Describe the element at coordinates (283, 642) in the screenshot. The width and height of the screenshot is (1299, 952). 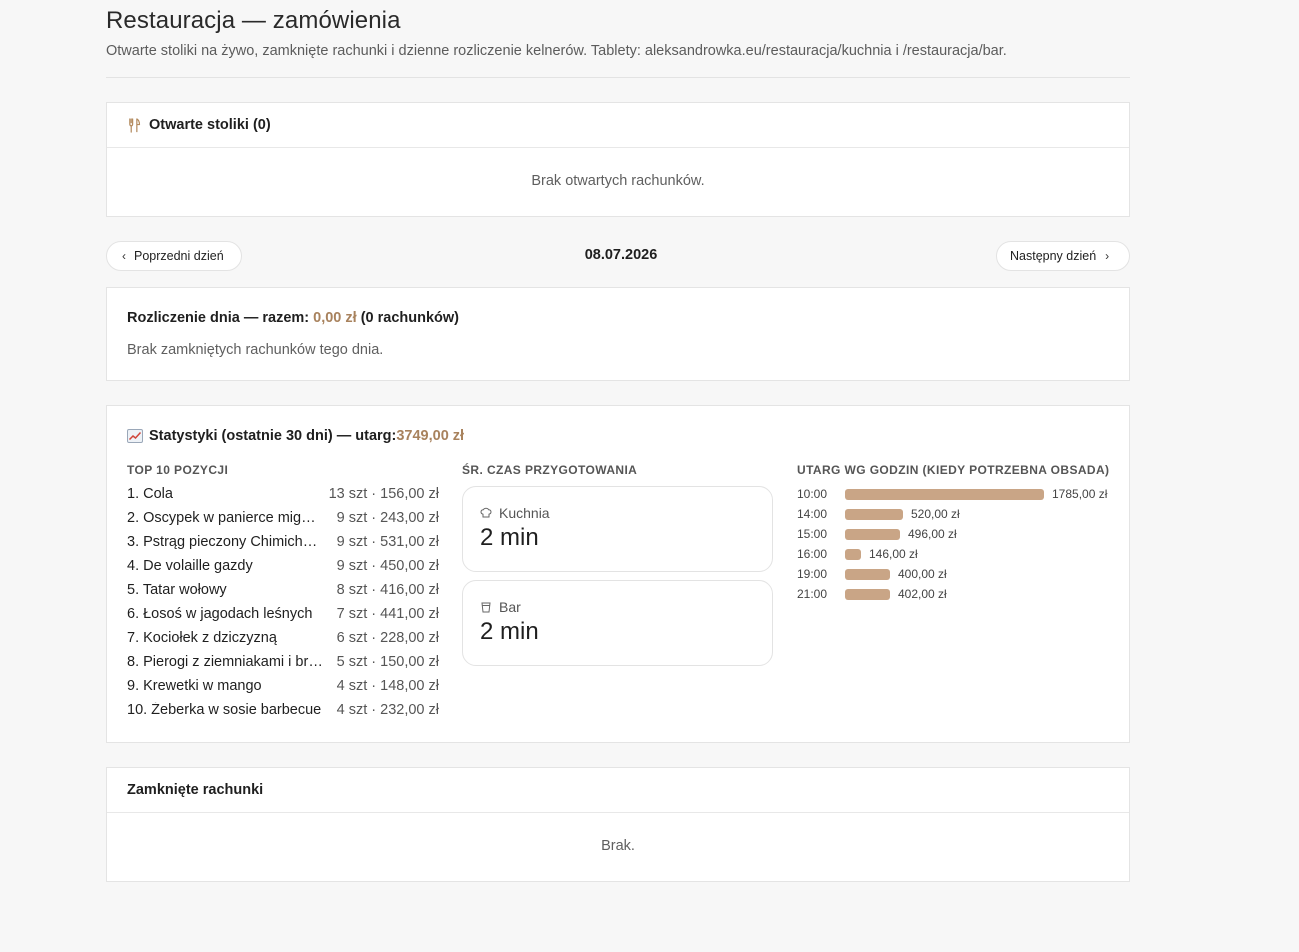
I see `top-item-row: 7. Kociołek z dziczyzną 6 szt · 228,00 zł` at that location.